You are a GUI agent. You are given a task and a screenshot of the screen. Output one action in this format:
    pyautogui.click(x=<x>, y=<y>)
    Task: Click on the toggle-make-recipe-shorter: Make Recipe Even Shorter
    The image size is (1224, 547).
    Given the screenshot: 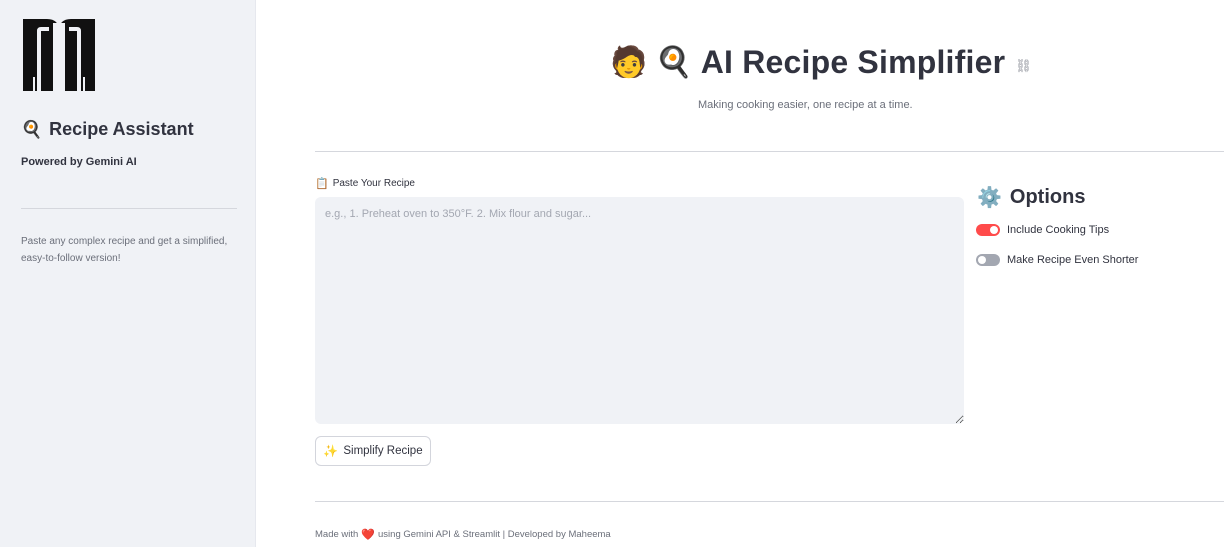 What is the action you would take?
    pyautogui.click(x=1057, y=260)
    